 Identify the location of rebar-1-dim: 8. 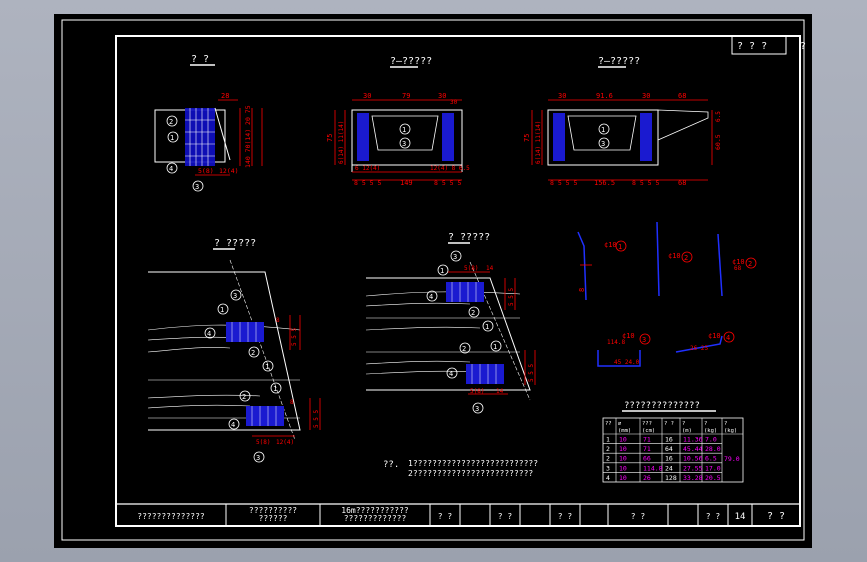
(582, 290).